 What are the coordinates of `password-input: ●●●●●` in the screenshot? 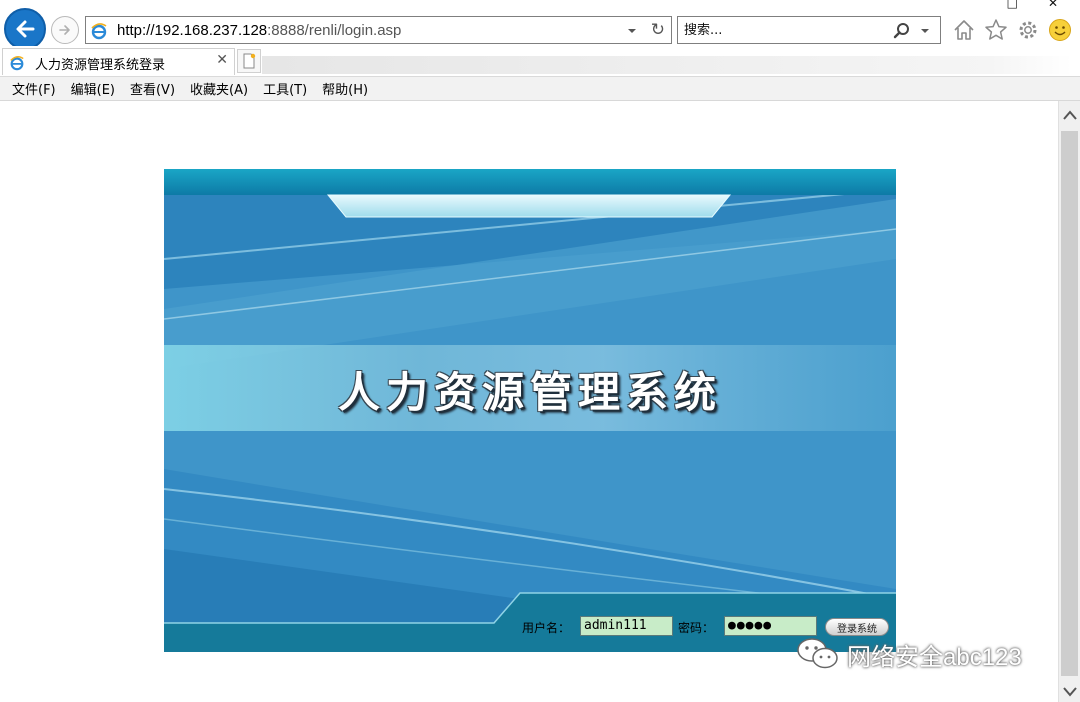 It's located at (770, 626).